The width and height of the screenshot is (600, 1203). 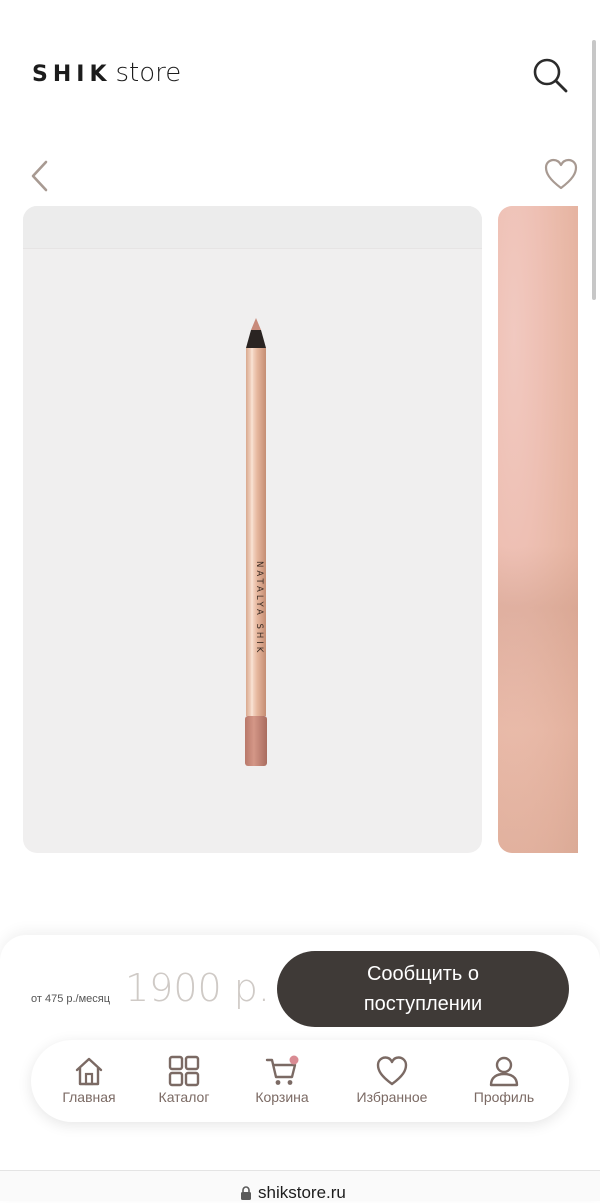 I want to click on pencil-brand-text: NATALYA SHIK, so click(x=259, y=608).